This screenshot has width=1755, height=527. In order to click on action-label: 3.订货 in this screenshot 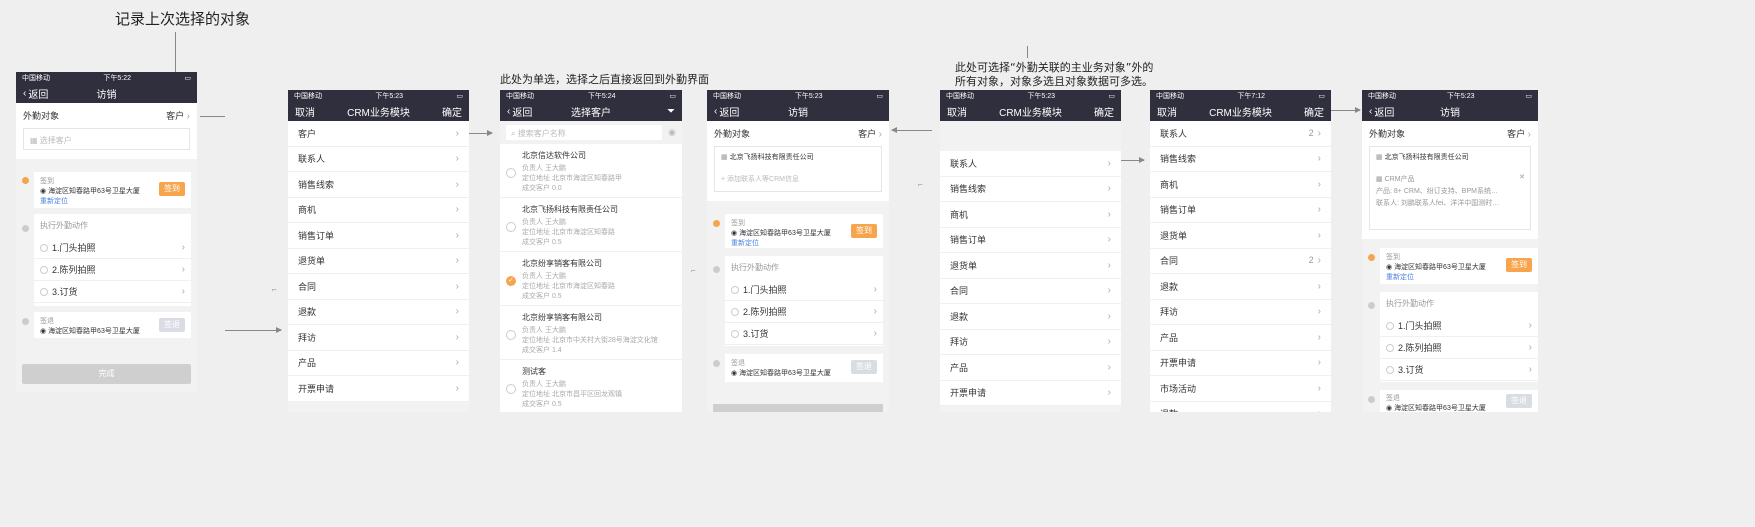, I will do `click(1411, 370)`.